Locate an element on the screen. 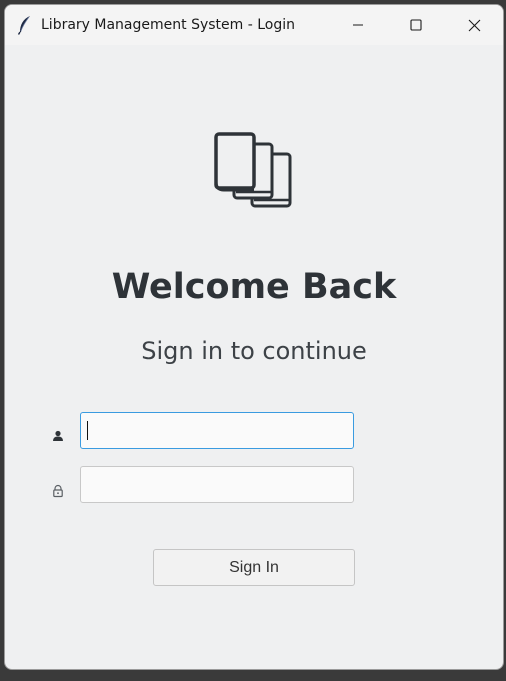  minimize-icon is located at coordinates (358, 25).